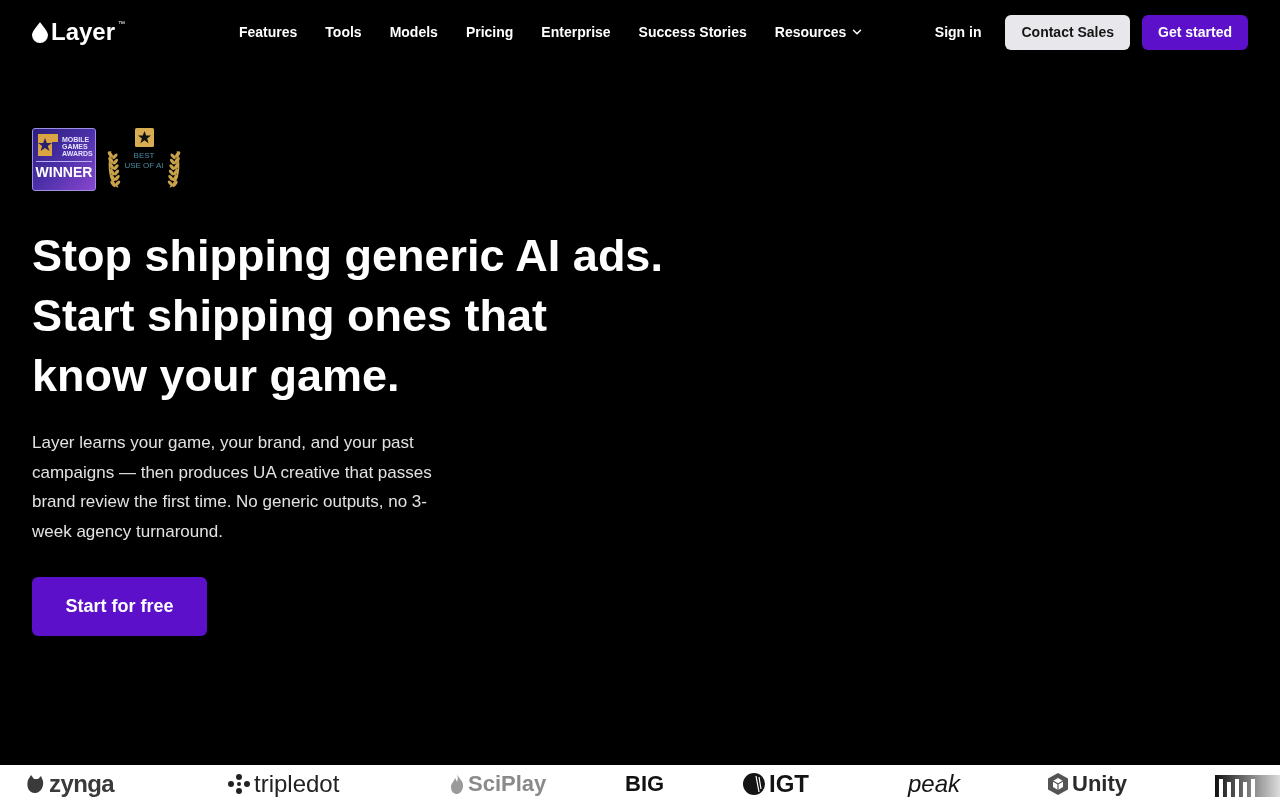  Describe the element at coordinates (507, 784) in the screenshot. I see `company-logo: SciPlay` at that location.